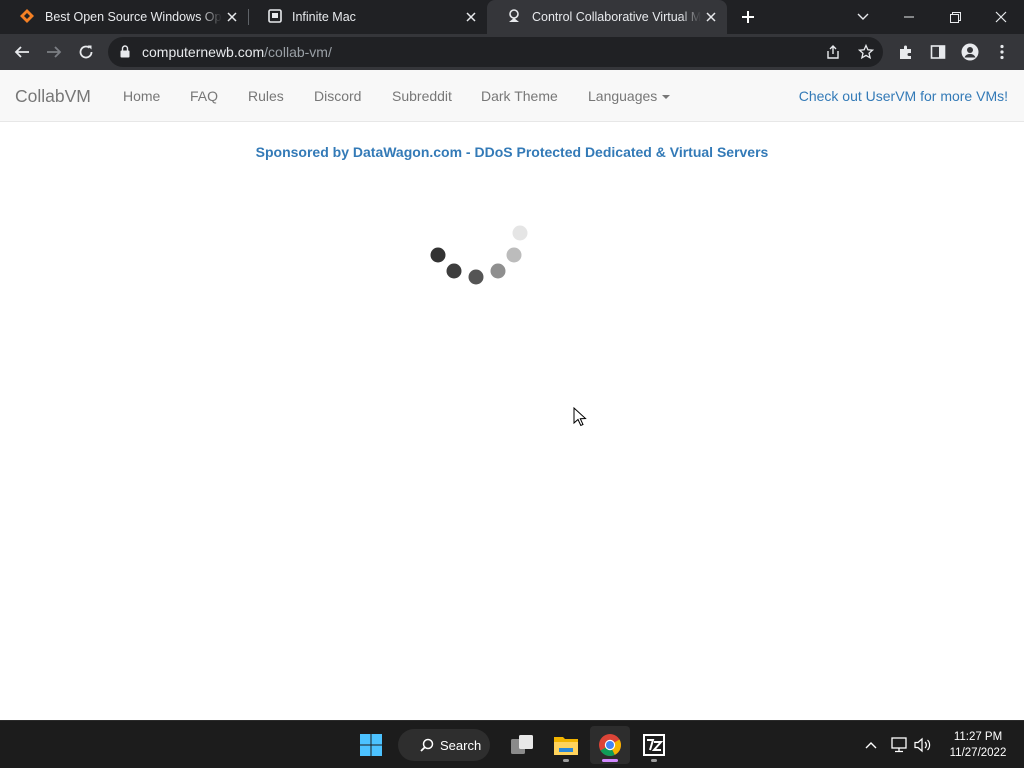 The width and height of the screenshot is (1024, 768). I want to click on forward-button, so click(54, 52).